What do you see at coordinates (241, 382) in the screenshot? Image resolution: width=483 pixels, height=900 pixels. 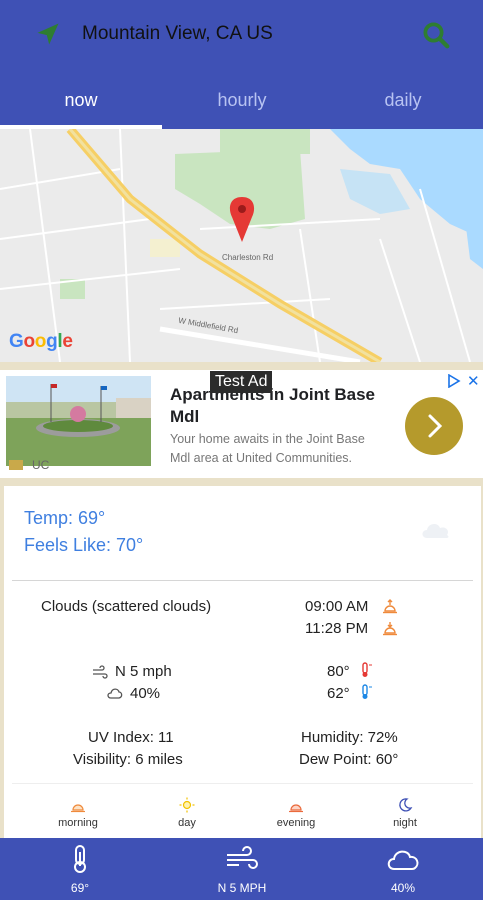 I see `test-ad-badge: Test Ad` at bounding box center [241, 382].